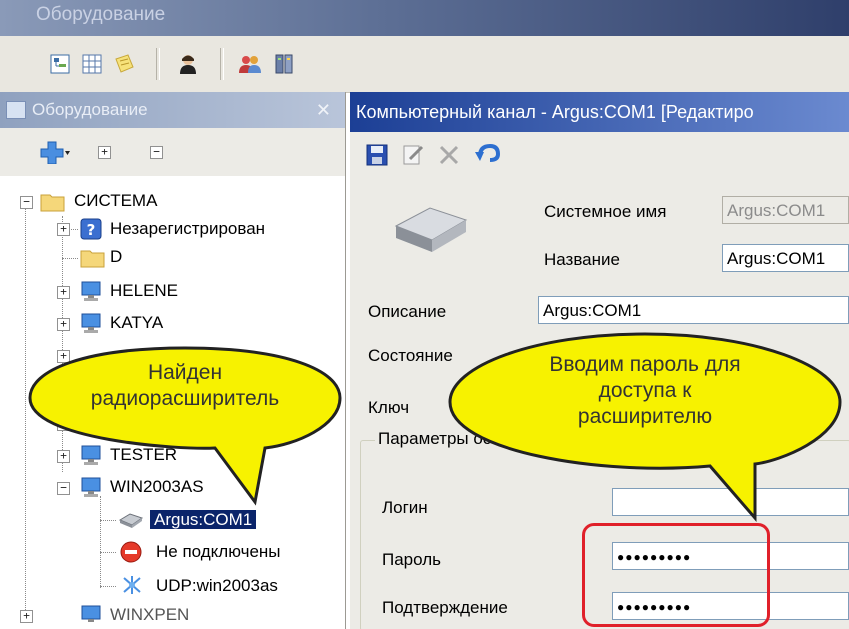 This screenshot has width=849, height=629. I want to click on device-icon, so click(430, 229).